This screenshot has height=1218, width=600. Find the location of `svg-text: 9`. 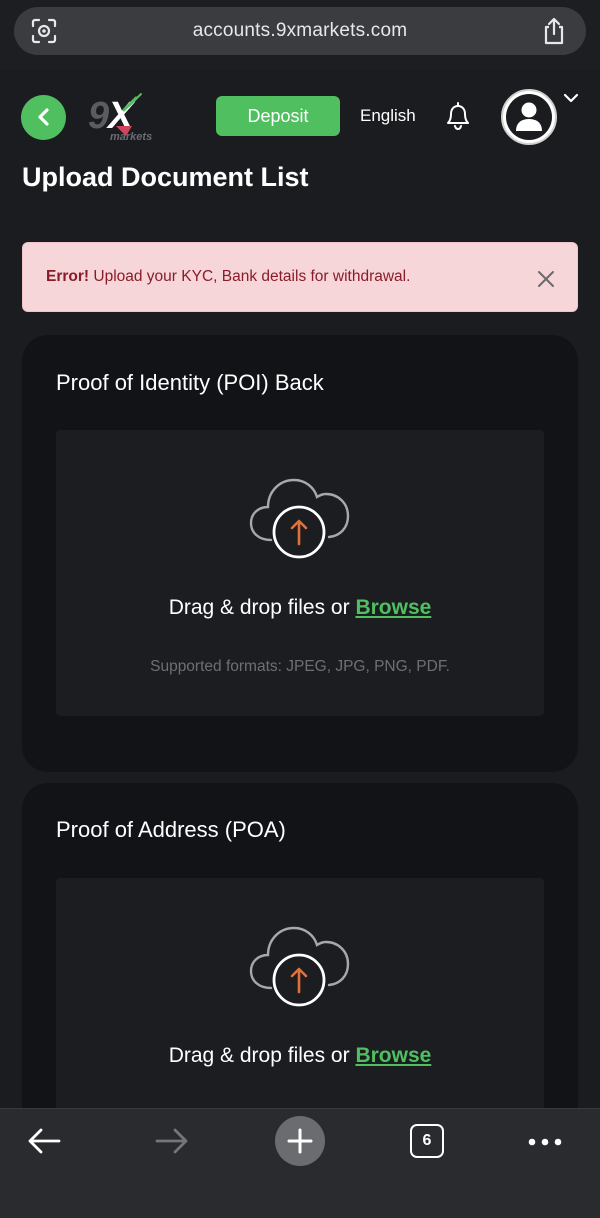

svg-text: 9 is located at coordinates (98, 116).